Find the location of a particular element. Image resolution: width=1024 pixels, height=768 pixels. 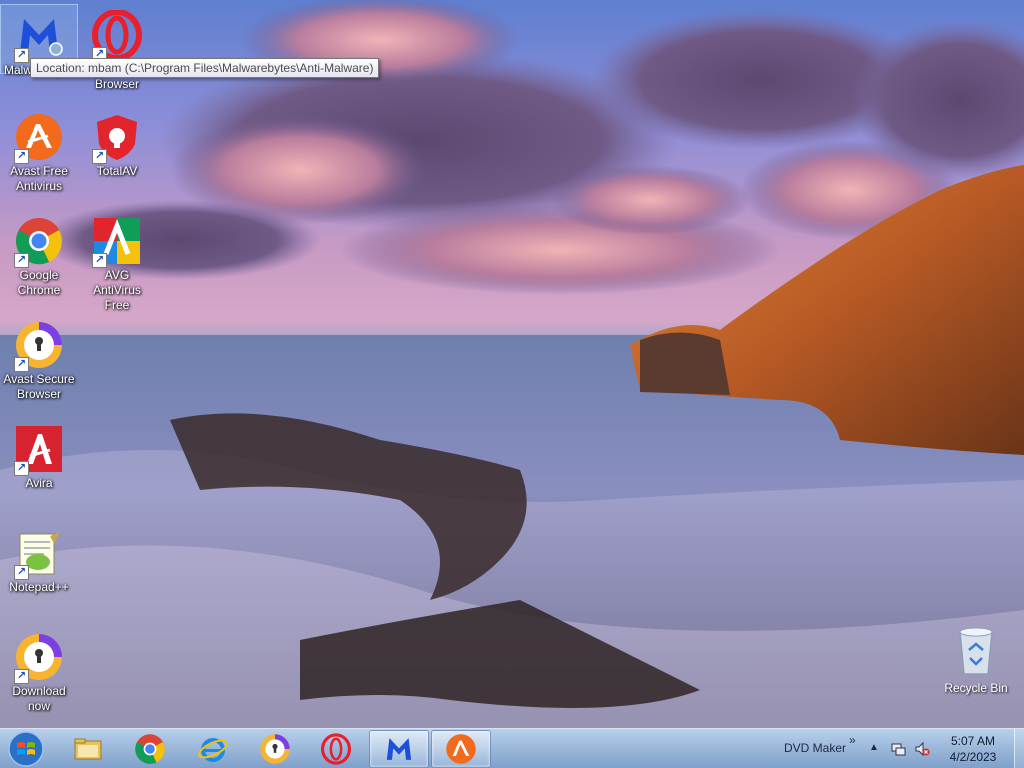

avast-icon is located at coordinates (461, 749).